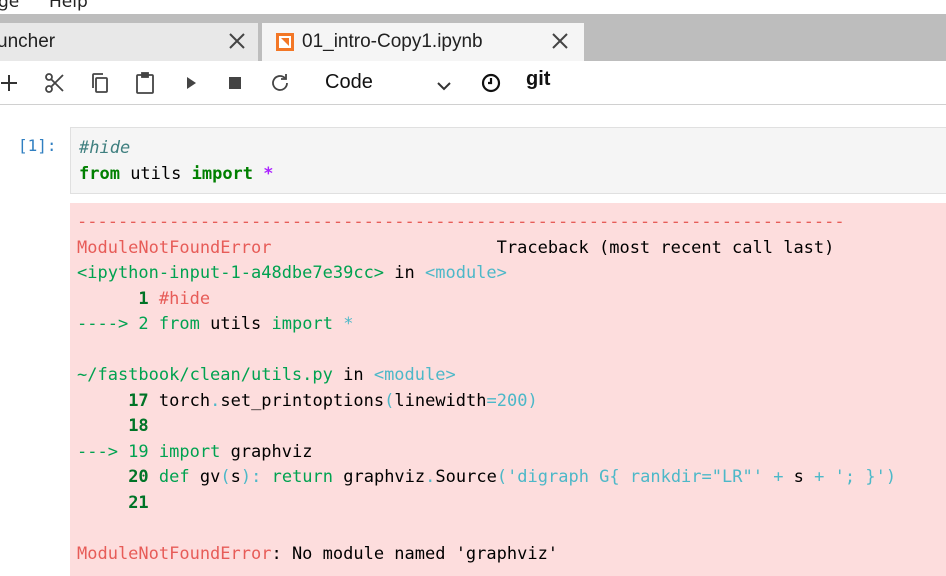  I want to click on add-icon, so click(10, 83).